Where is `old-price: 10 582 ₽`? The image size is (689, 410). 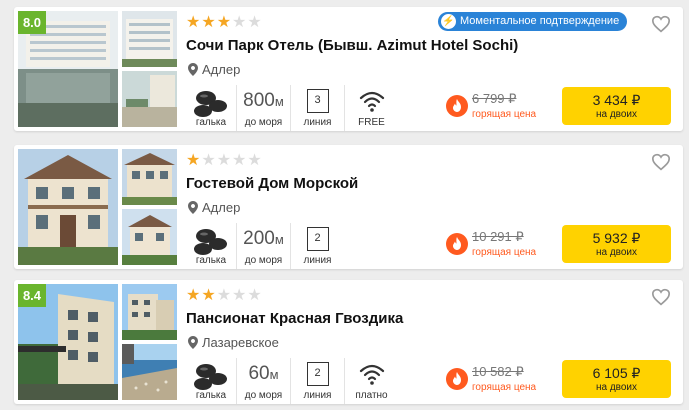 old-price: 10 582 ₽ is located at coordinates (498, 371).